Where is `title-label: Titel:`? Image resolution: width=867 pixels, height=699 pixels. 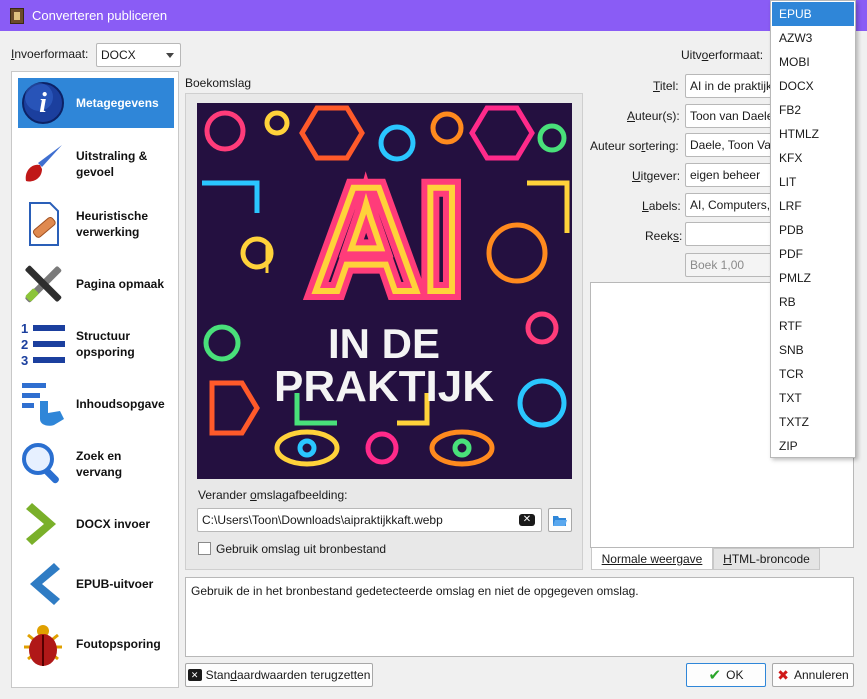 title-label: Titel: is located at coordinates (666, 86).